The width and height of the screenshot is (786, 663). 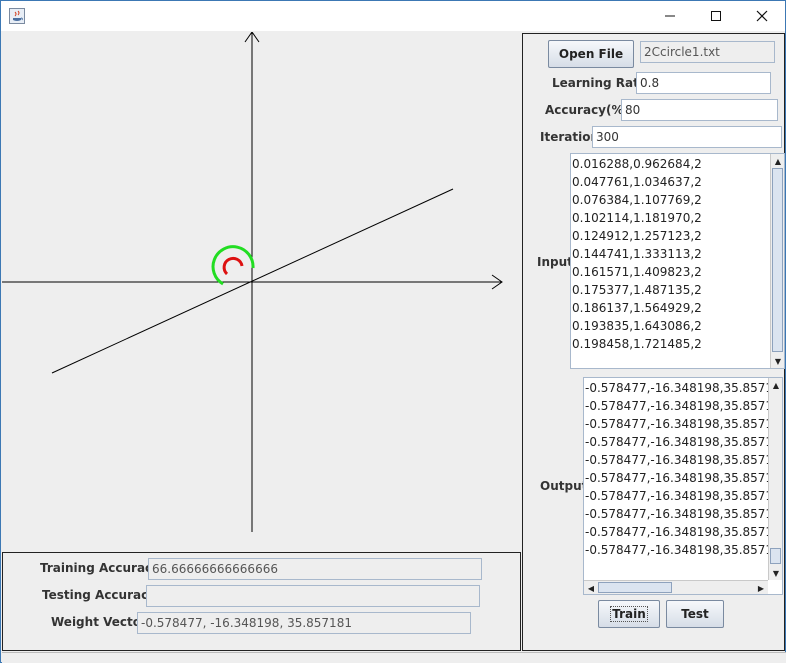 What do you see at coordinates (99, 622) in the screenshot?
I see `weight-vector-label: Weight Vector` at bounding box center [99, 622].